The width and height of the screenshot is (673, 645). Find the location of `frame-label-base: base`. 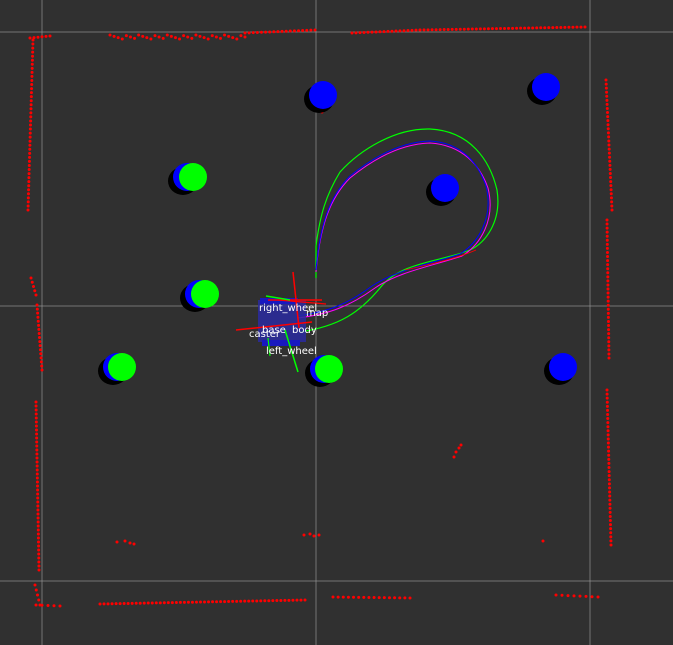

frame-label-base: base is located at coordinates (274, 330).